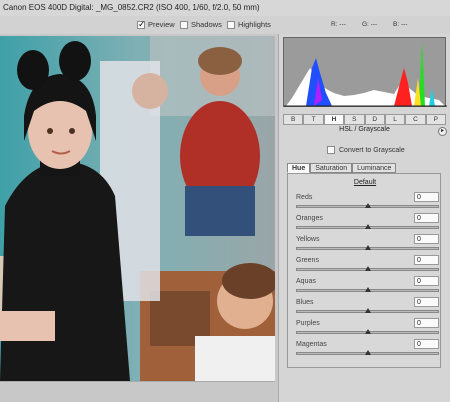 This screenshot has width=450, height=402. I want to click on panel-tabs: B T H S D L C P, so click(364, 119).